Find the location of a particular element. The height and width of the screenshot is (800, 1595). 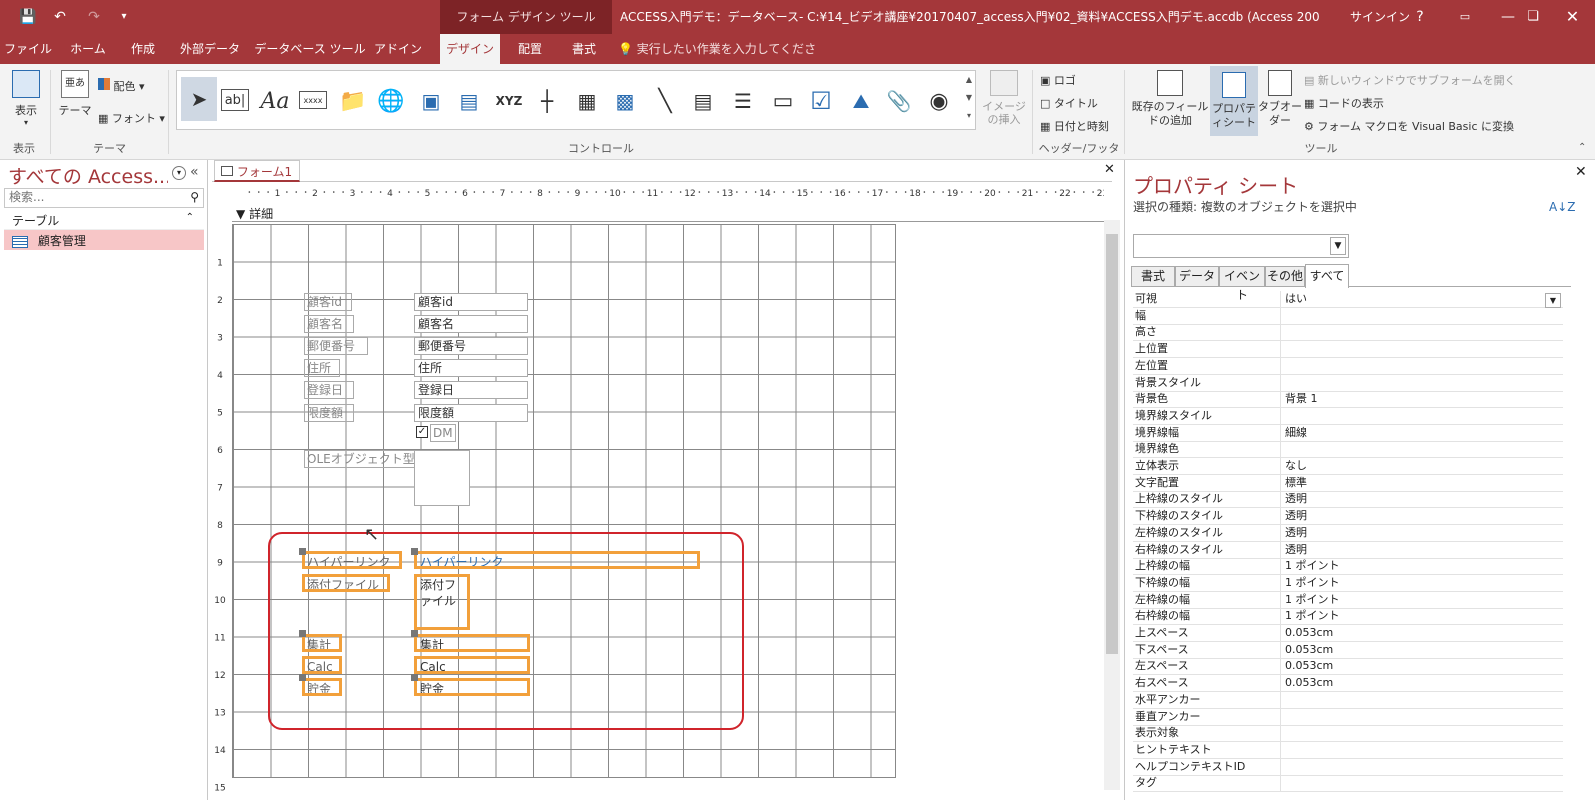

option-group-icon: XYZ is located at coordinates (509, 101).